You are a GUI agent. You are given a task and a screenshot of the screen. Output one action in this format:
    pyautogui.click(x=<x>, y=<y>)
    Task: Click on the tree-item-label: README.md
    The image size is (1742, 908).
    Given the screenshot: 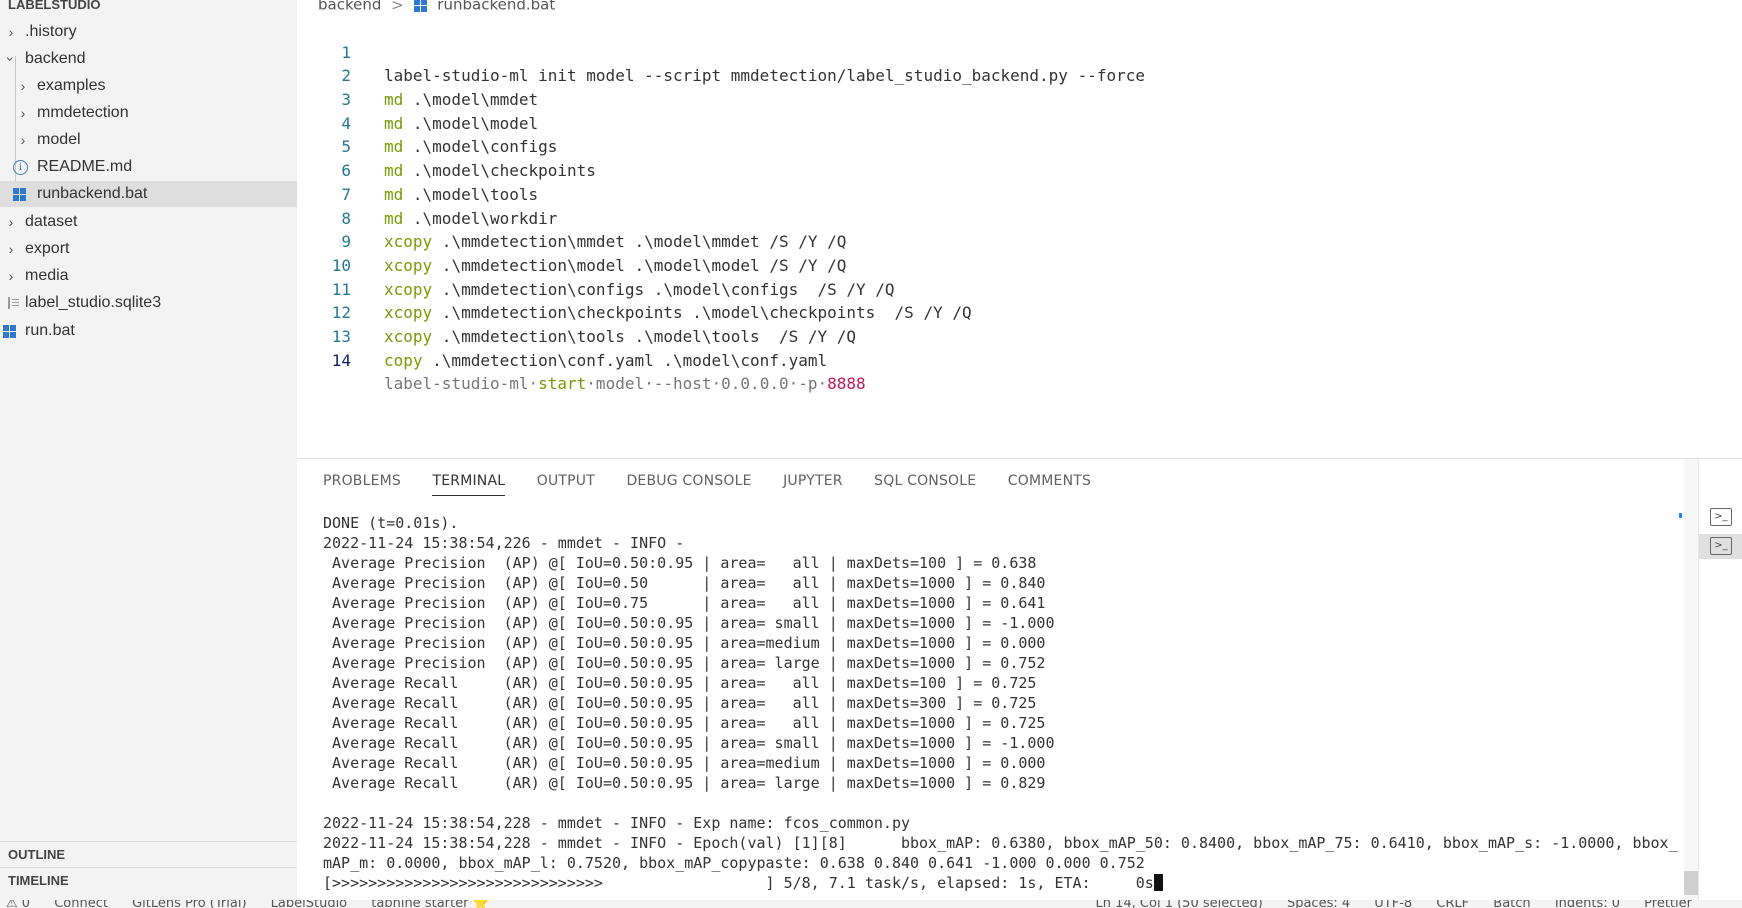 What is the action you would take?
    pyautogui.click(x=85, y=166)
    